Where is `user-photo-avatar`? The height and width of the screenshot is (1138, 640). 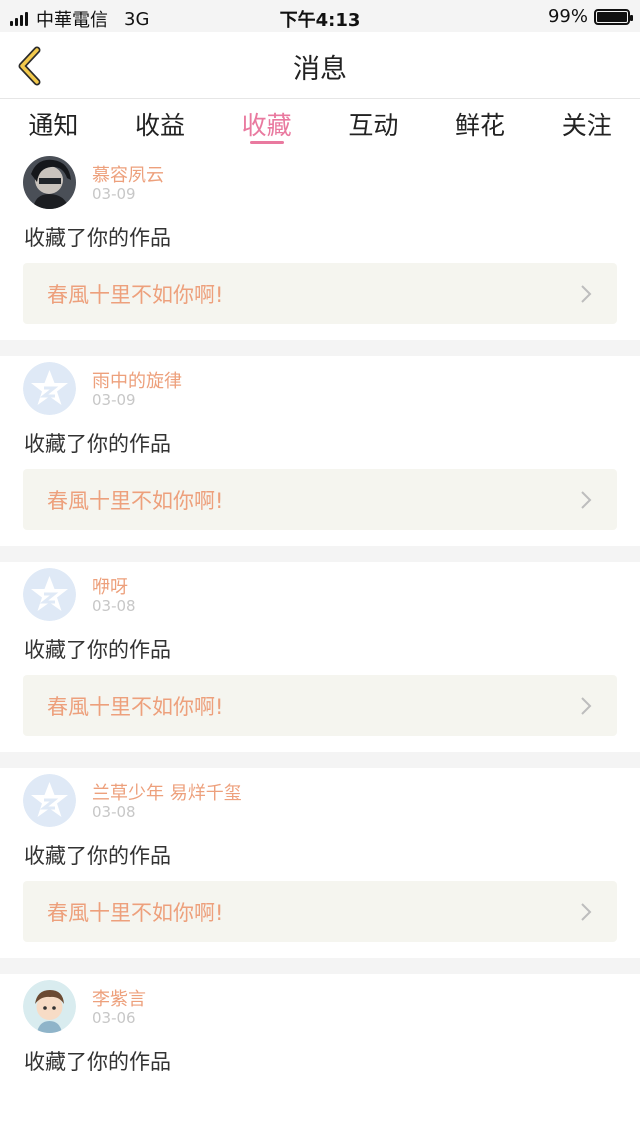
user-photo-avatar is located at coordinates (49, 182).